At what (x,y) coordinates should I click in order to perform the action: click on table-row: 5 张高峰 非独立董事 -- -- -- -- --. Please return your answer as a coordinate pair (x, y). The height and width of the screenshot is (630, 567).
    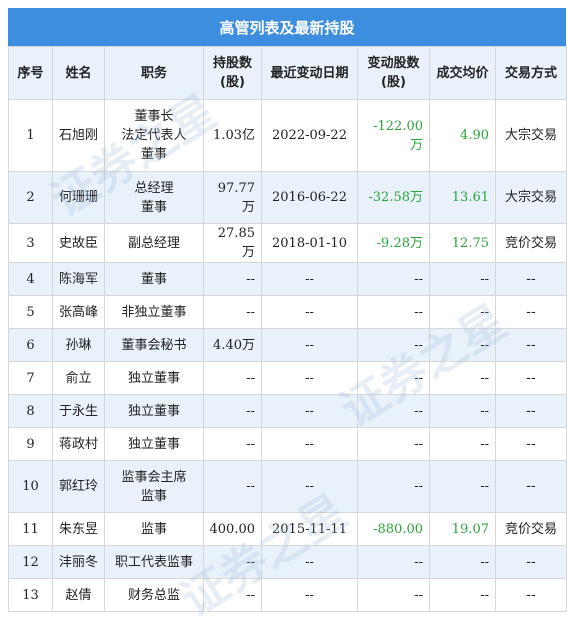
    Looking at the image, I should click on (287, 312).